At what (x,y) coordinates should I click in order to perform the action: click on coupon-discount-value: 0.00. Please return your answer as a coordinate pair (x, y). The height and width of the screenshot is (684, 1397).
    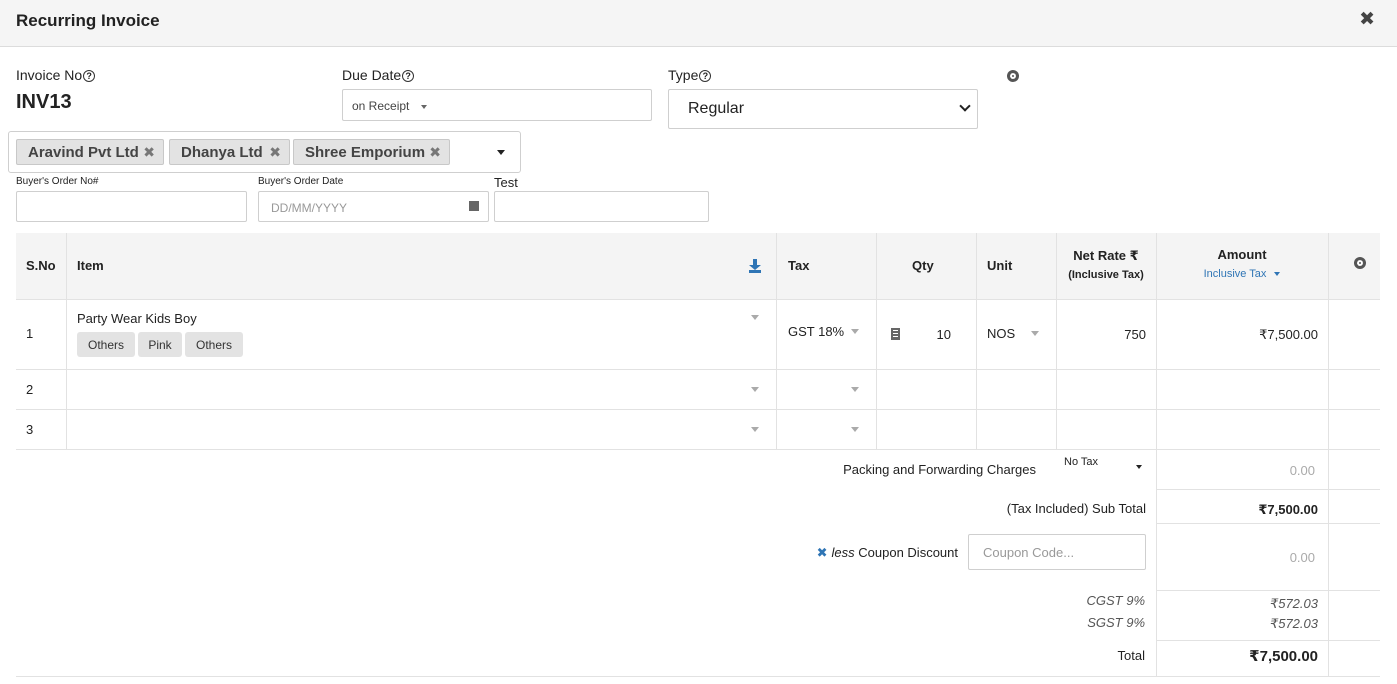
    Looking at the image, I should click on (1302, 557).